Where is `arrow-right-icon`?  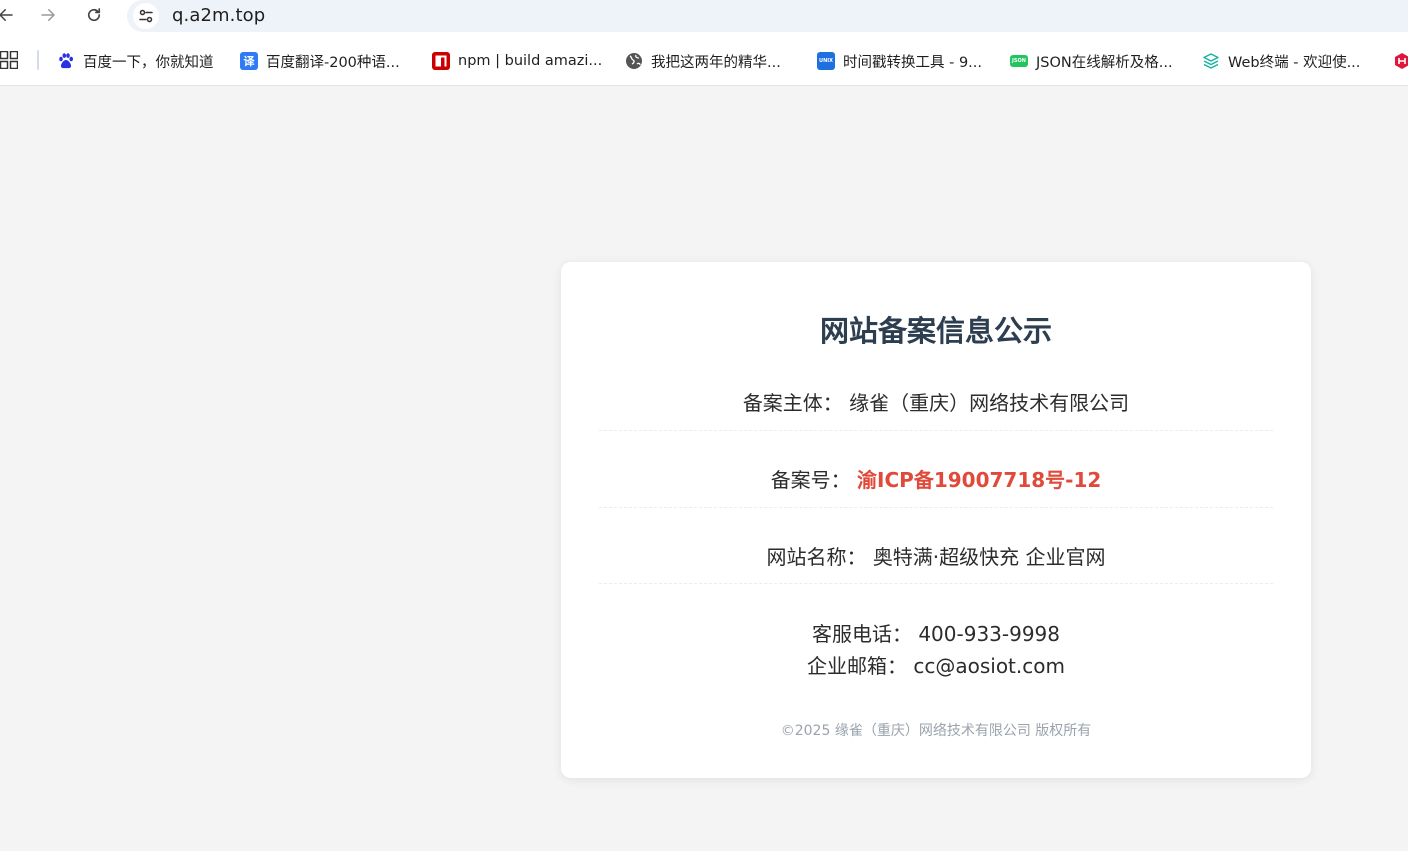
arrow-right-icon is located at coordinates (48, 15).